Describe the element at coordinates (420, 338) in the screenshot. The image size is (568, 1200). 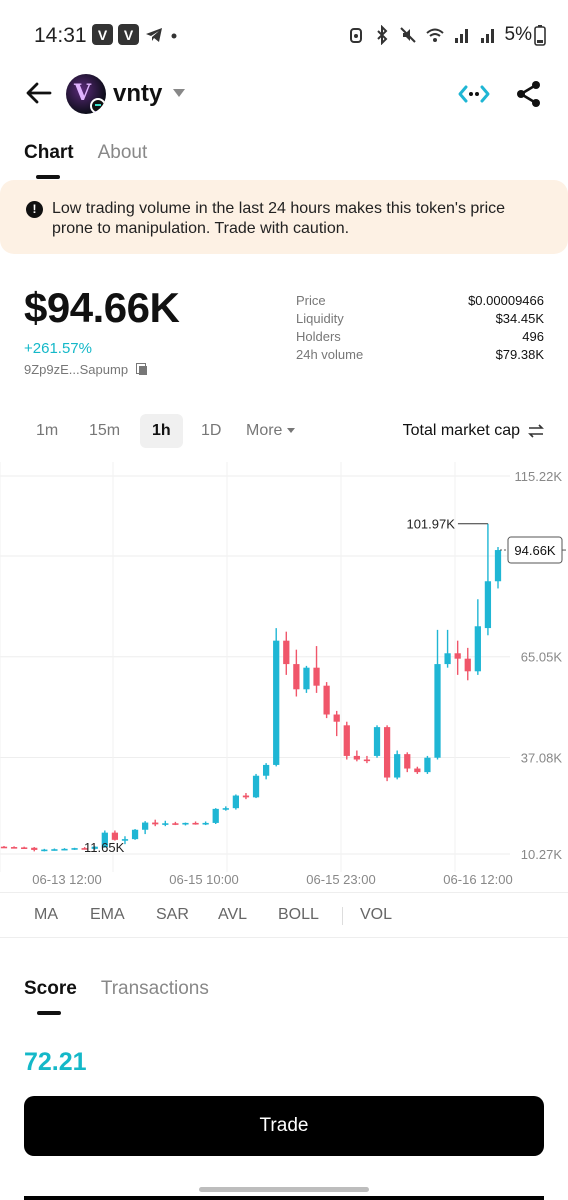
I see `stat-row: Holders 496` at that location.